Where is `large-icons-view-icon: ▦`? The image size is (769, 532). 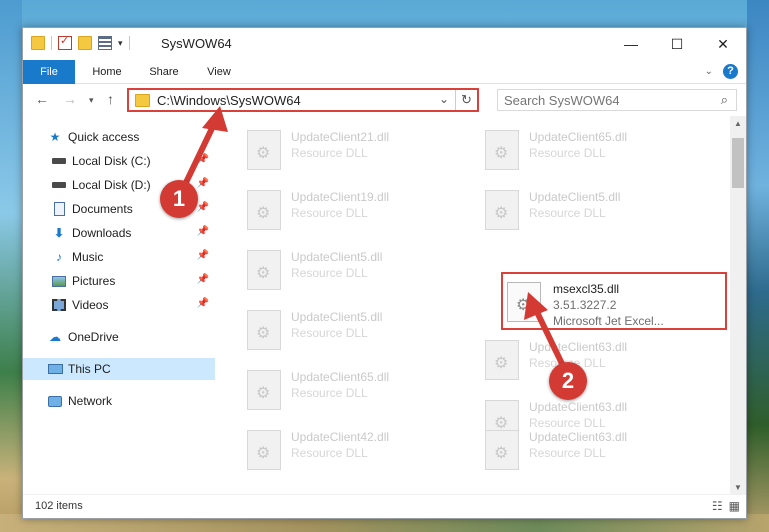
large-icons-view-icon: ▦ is located at coordinates (734, 506).